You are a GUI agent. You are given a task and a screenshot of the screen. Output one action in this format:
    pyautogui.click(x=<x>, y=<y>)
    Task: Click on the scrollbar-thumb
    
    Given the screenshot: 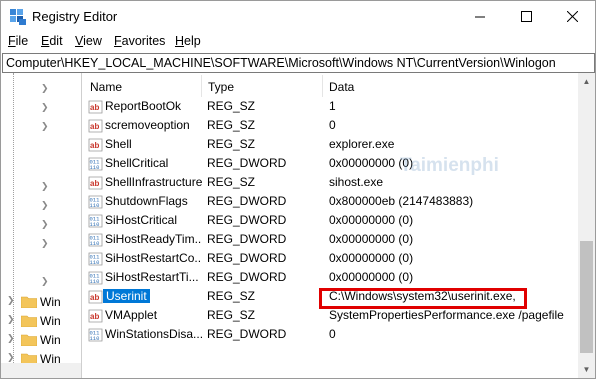 What is the action you would take?
    pyautogui.click(x=586, y=297)
    